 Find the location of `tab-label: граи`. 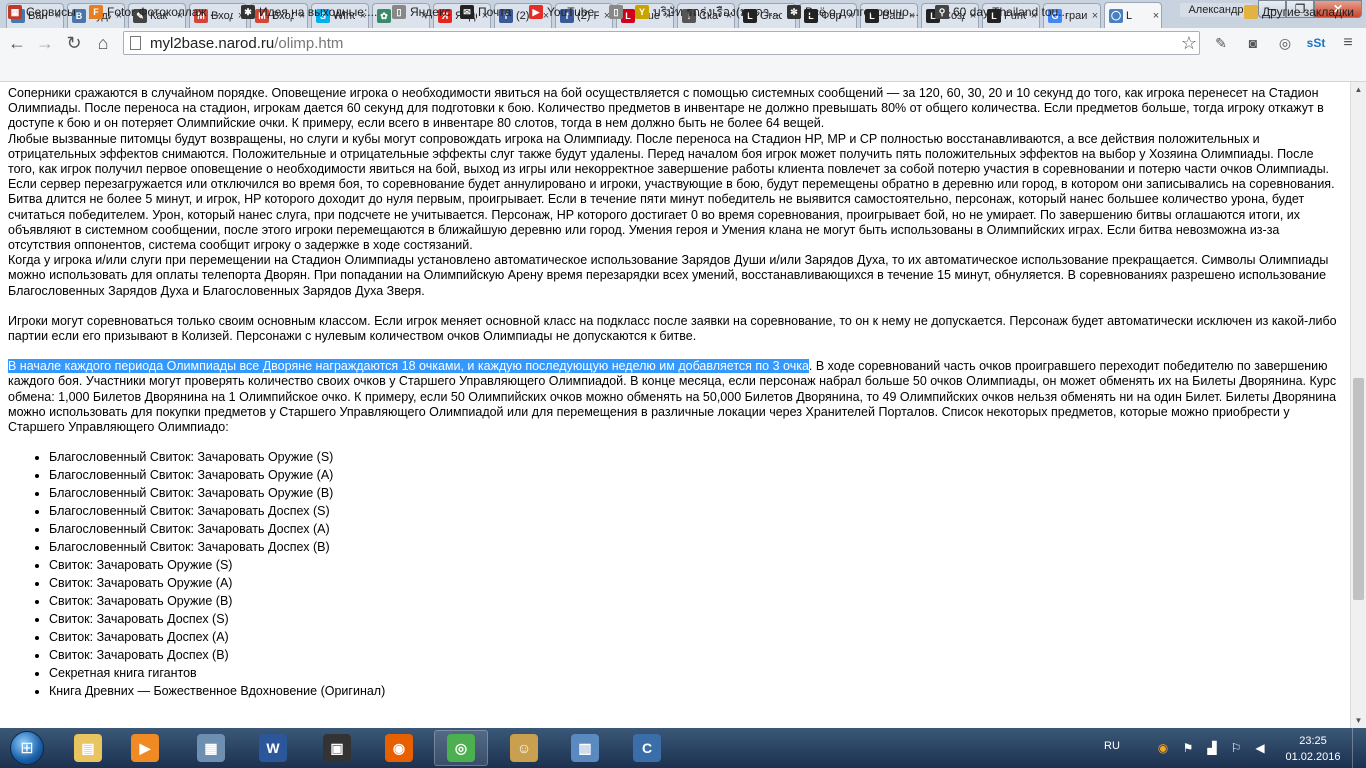

tab-label: граи is located at coordinates (1076, 16).